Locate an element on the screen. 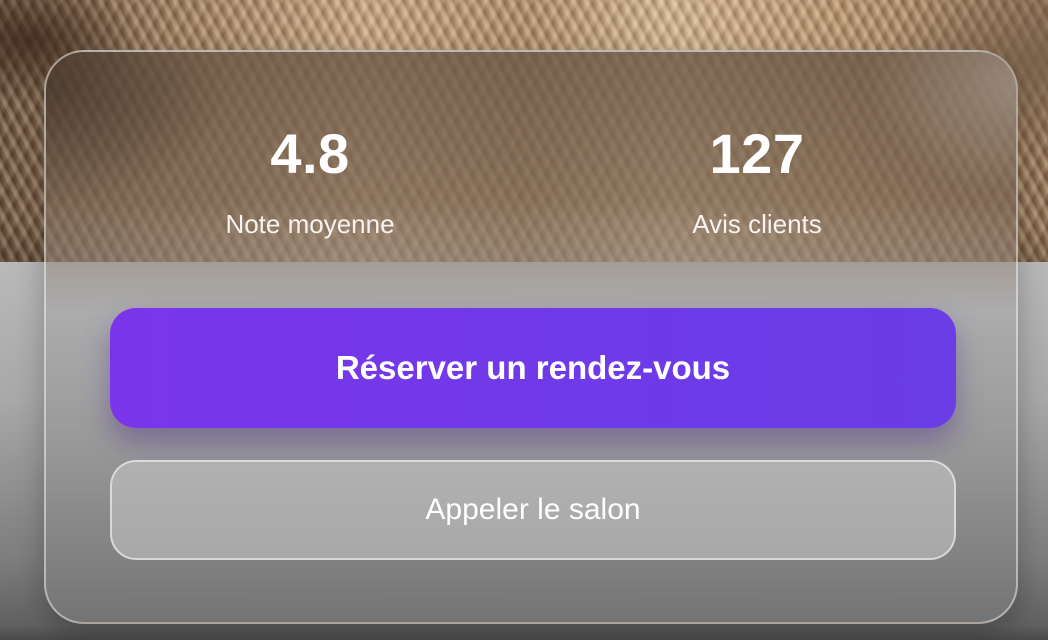 This screenshot has height=640, width=1048. book-appointment-label: Réserver un rendez-vous is located at coordinates (533, 367).